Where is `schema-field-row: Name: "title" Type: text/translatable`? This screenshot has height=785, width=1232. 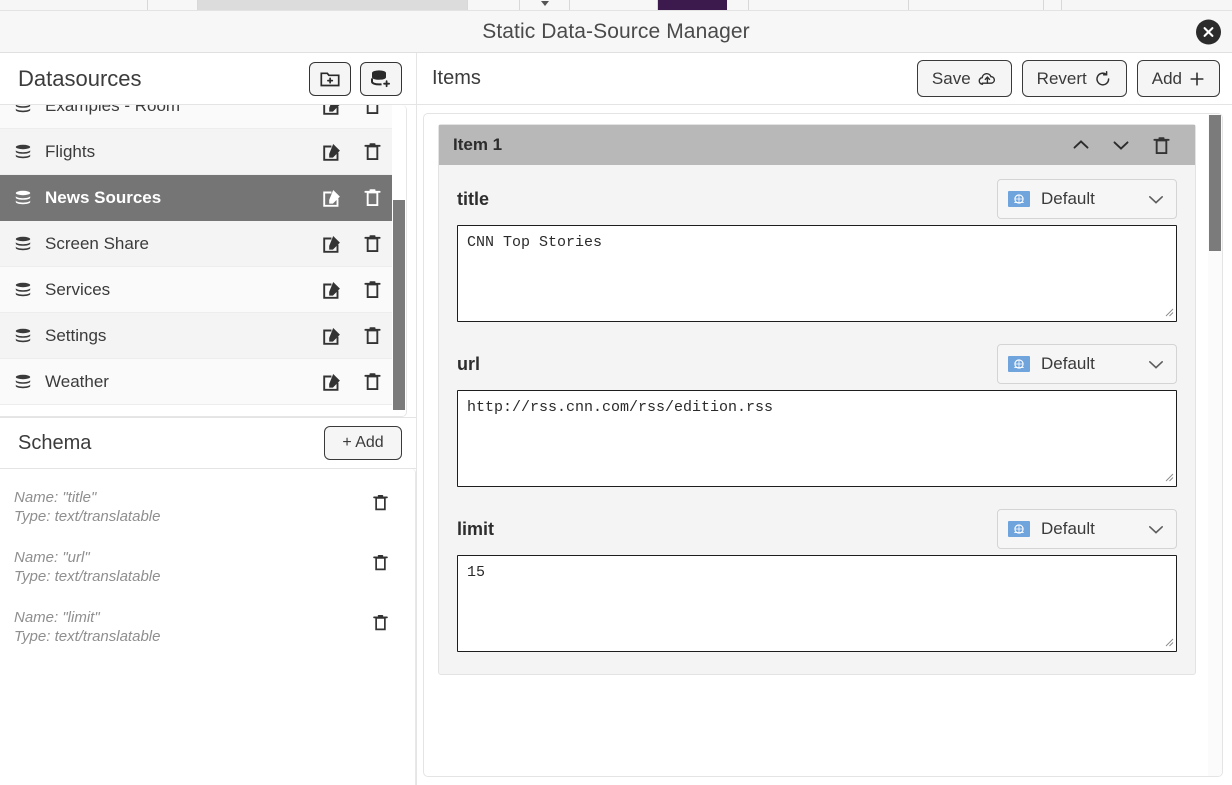 schema-field-row: Name: "title" Type: text/translatable is located at coordinates (207, 507).